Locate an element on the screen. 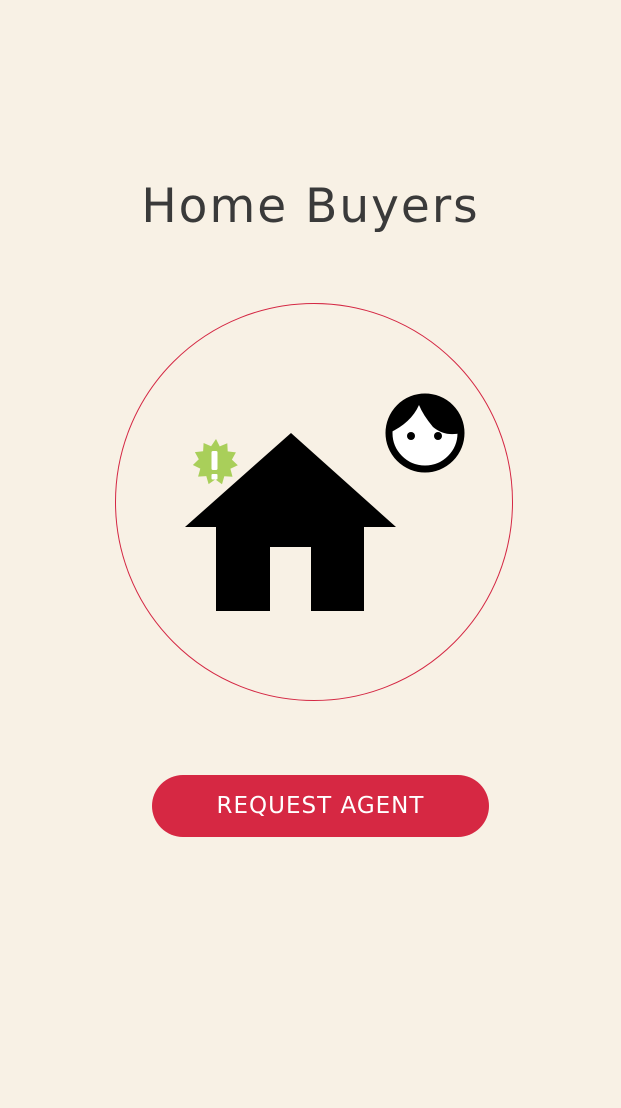 The width and height of the screenshot is (621, 1108). face-icon is located at coordinates (425, 433).